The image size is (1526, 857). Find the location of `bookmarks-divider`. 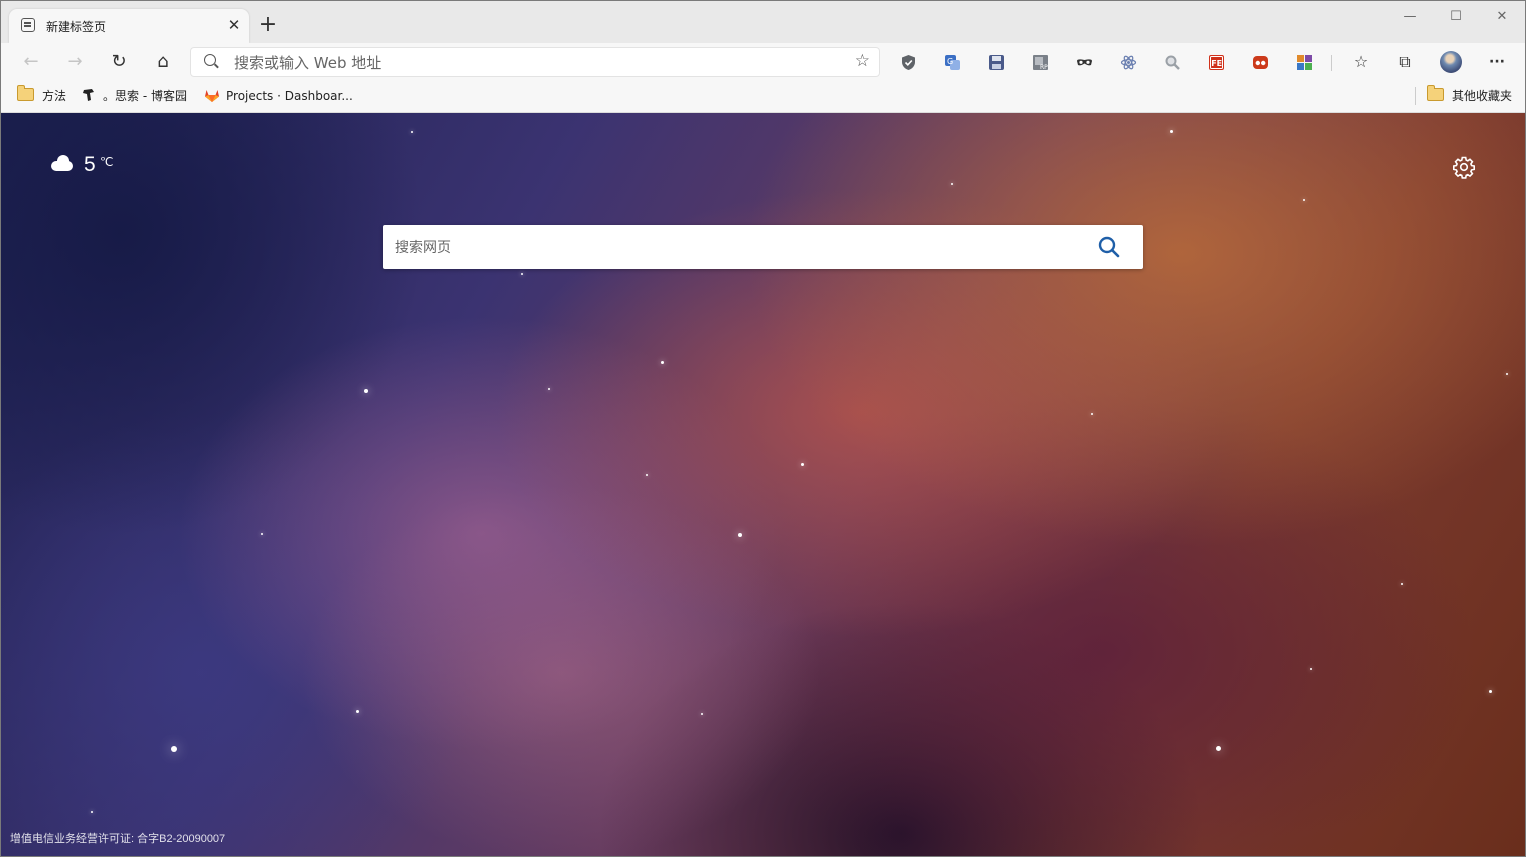

bookmarks-divider is located at coordinates (1415, 96).